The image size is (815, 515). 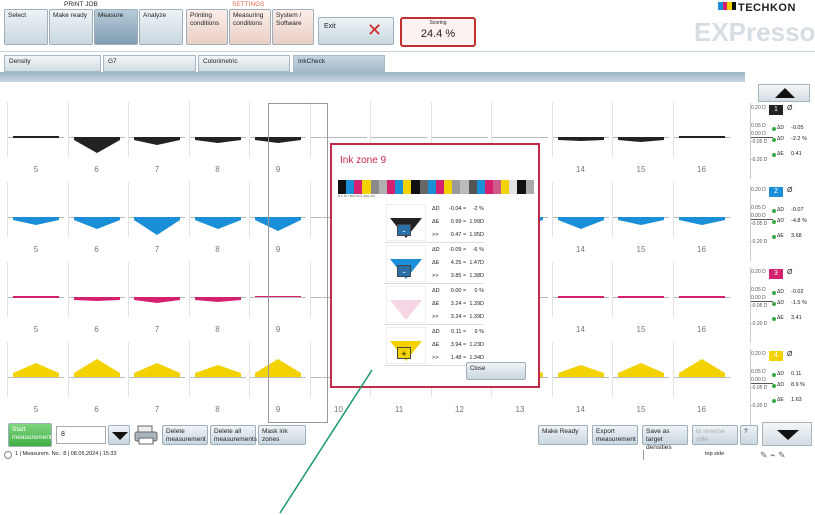 What do you see at coordinates (727, 6) in the screenshot?
I see `logo-colors` at bounding box center [727, 6].